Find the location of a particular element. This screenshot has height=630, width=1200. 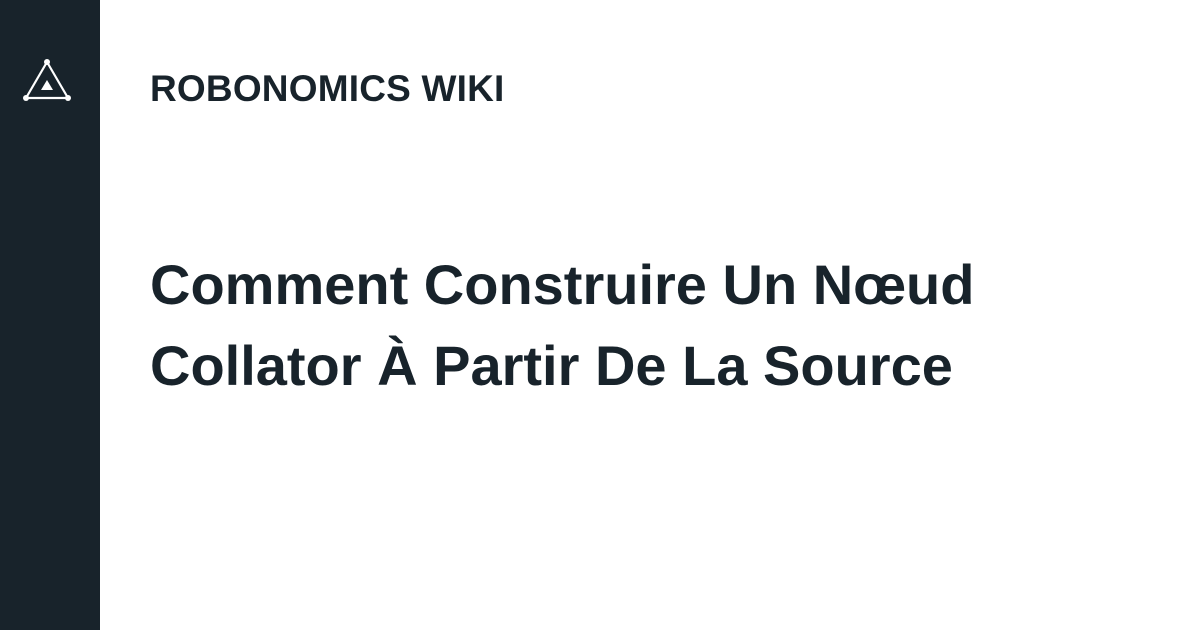

page-title-line-1: Comment Construire Un Nœud is located at coordinates (562, 284).